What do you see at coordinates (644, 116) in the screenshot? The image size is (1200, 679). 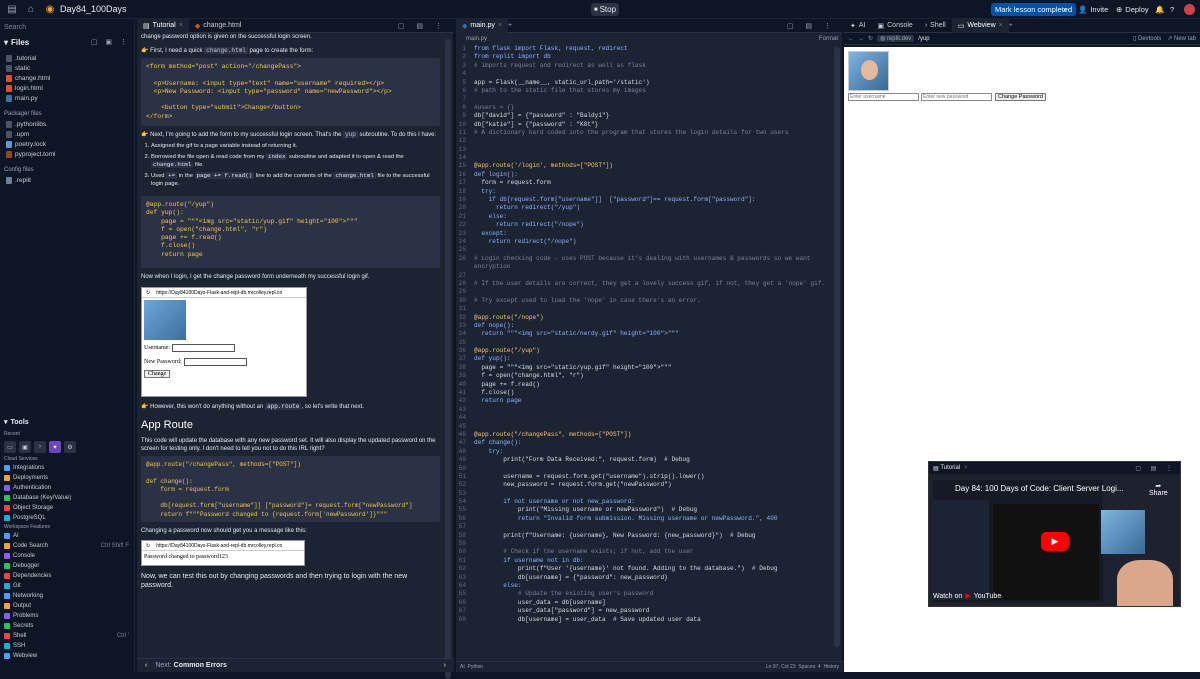 I see `code-line: 9 db["david"] = {"password" : "Baldy1"}` at bounding box center [644, 116].